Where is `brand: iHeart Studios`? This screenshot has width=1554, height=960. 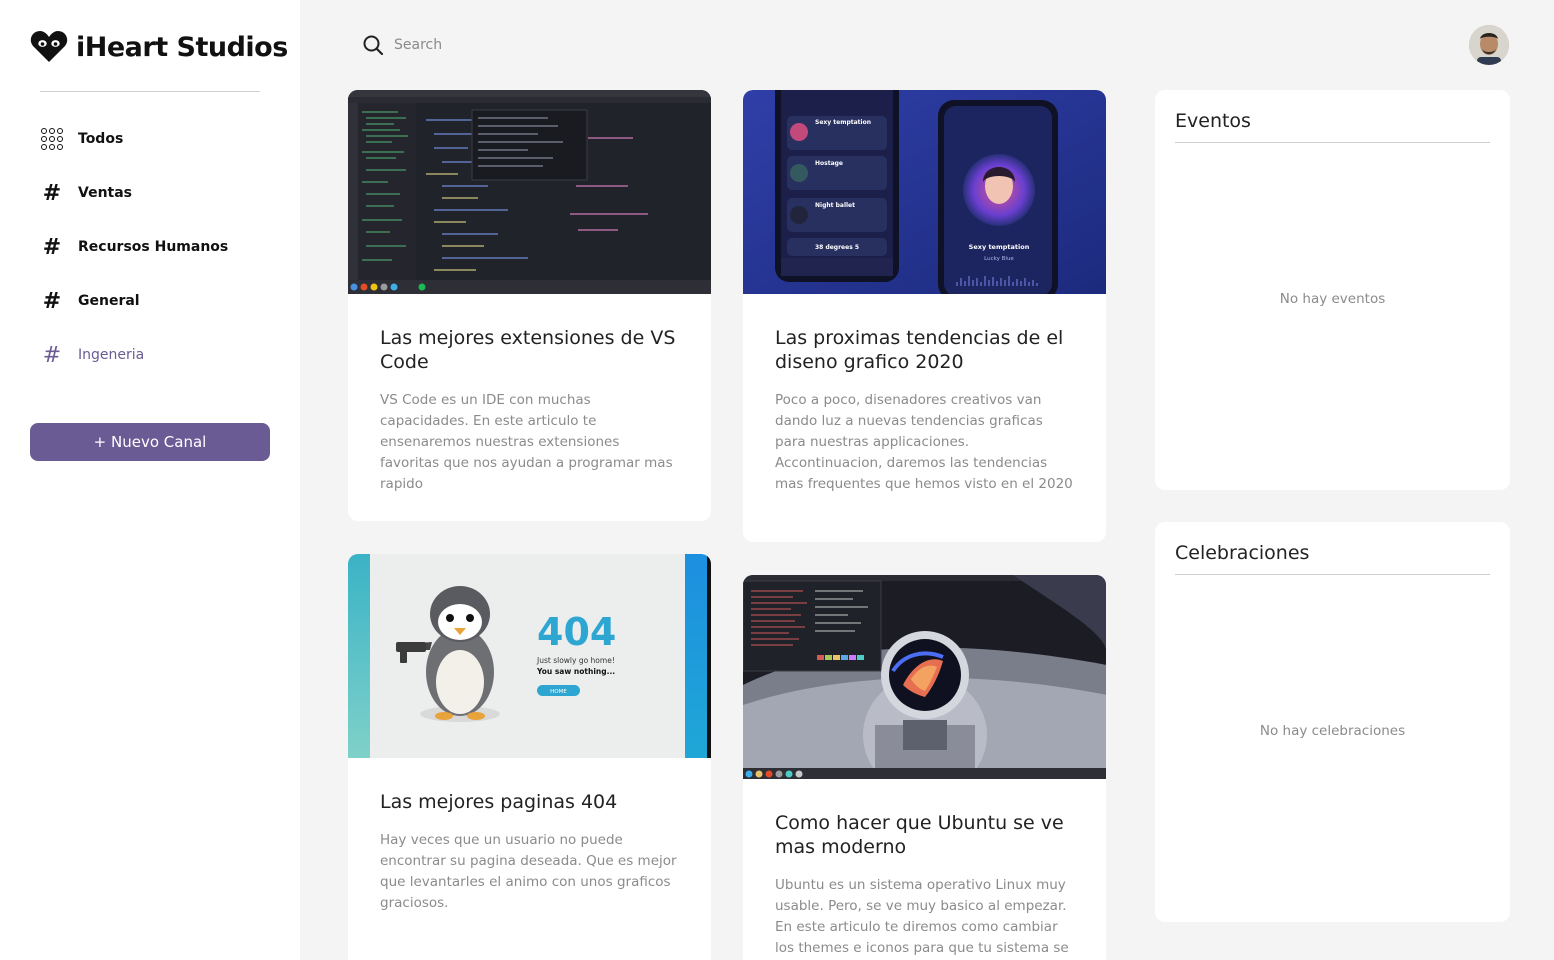 brand: iHeart Studios is located at coordinates (159, 47).